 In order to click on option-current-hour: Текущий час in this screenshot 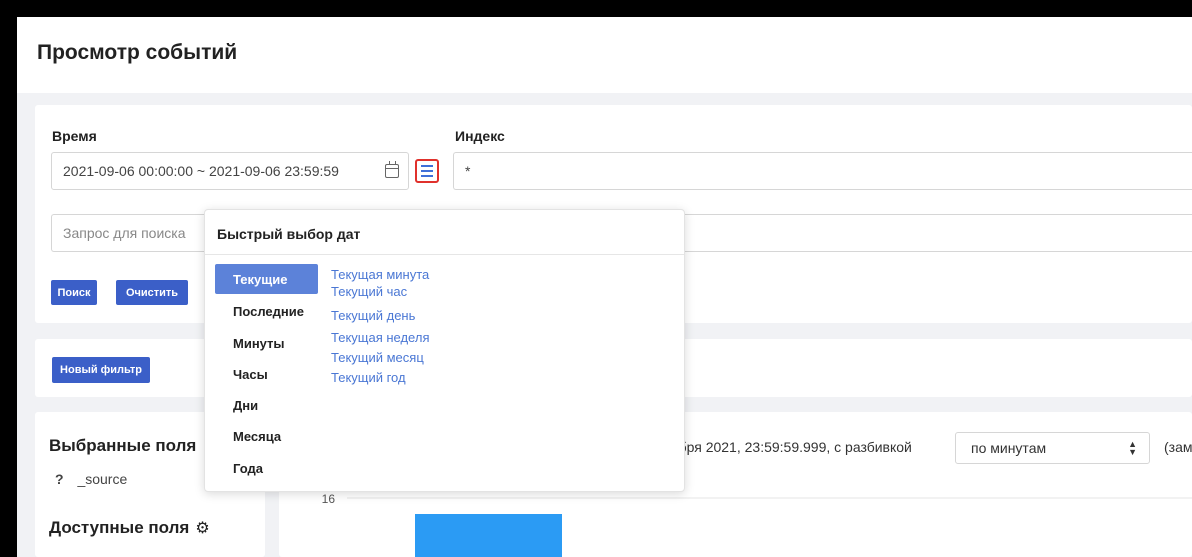, I will do `click(369, 291)`.